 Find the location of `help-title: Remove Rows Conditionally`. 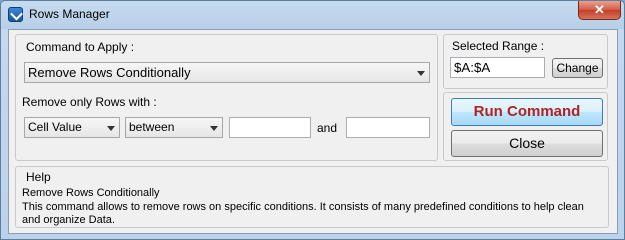

help-title: Remove Rows Conditionally is located at coordinates (91, 193).